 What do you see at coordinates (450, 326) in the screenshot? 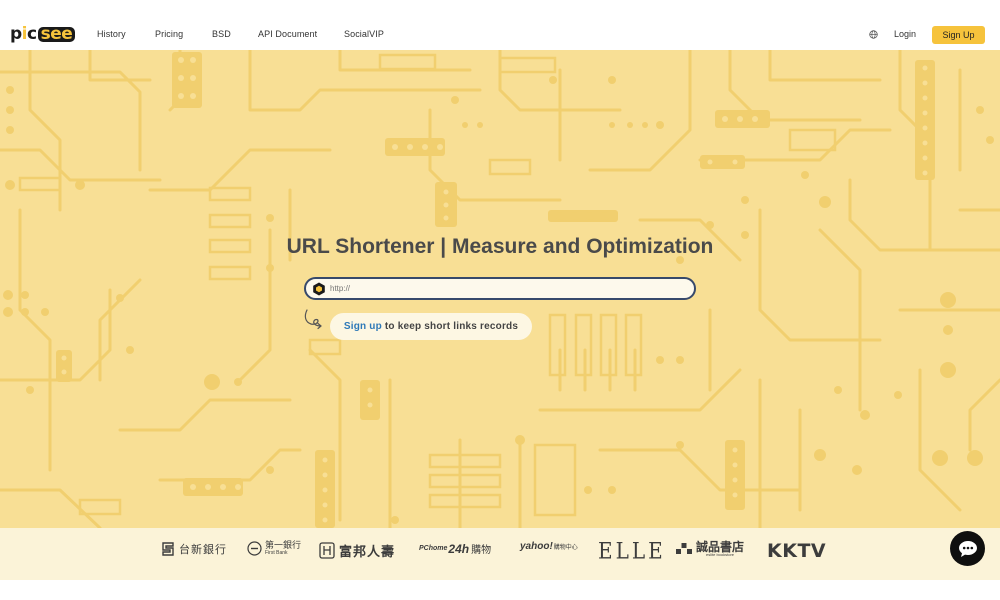
I see `signup-prompt-text: to keep short links records` at bounding box center [450, 326].